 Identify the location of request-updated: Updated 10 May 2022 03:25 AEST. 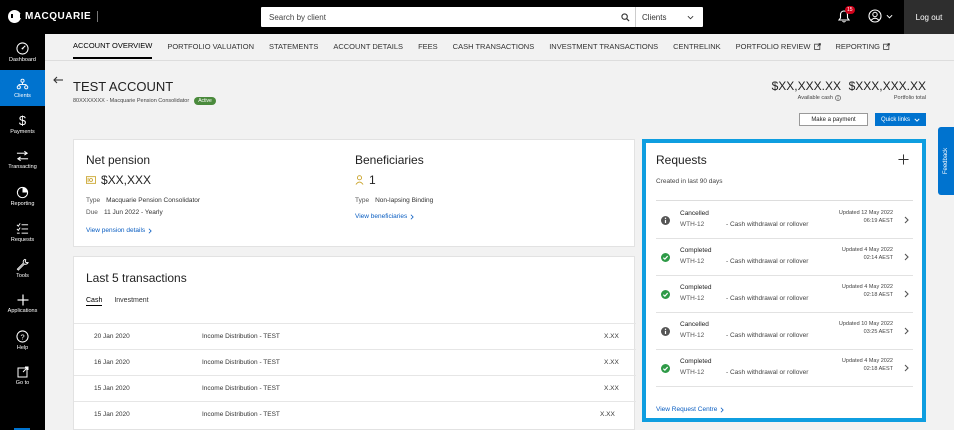
(866, 328).